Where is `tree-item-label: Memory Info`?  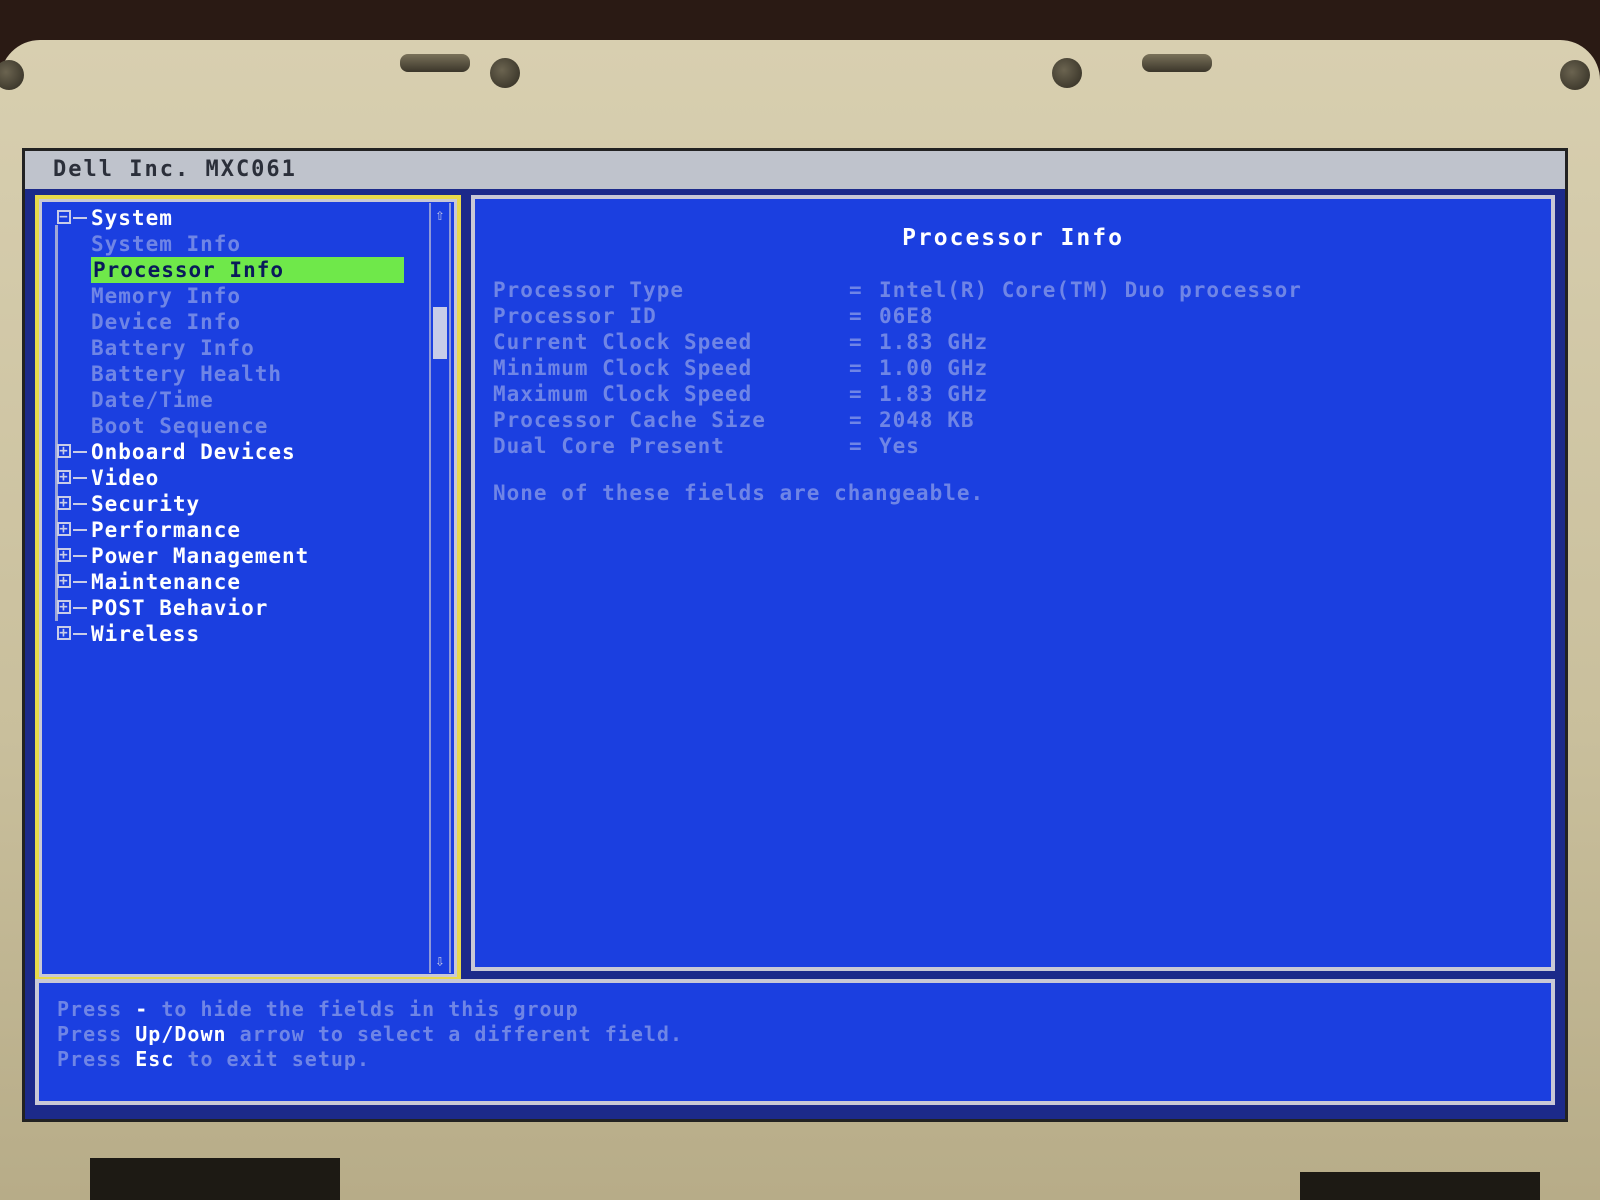 tree-item-label: Memory Info is located at coordinates (166, 296).